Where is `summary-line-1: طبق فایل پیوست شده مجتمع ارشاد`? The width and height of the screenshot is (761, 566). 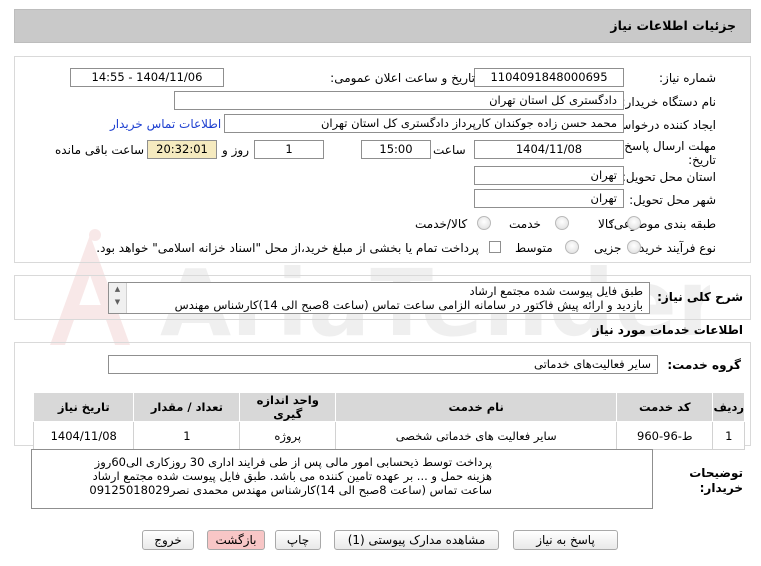
summary-line-1: طبق فایل پیوست شده مجتمع ارشاد is located at coordinates (556, 291).